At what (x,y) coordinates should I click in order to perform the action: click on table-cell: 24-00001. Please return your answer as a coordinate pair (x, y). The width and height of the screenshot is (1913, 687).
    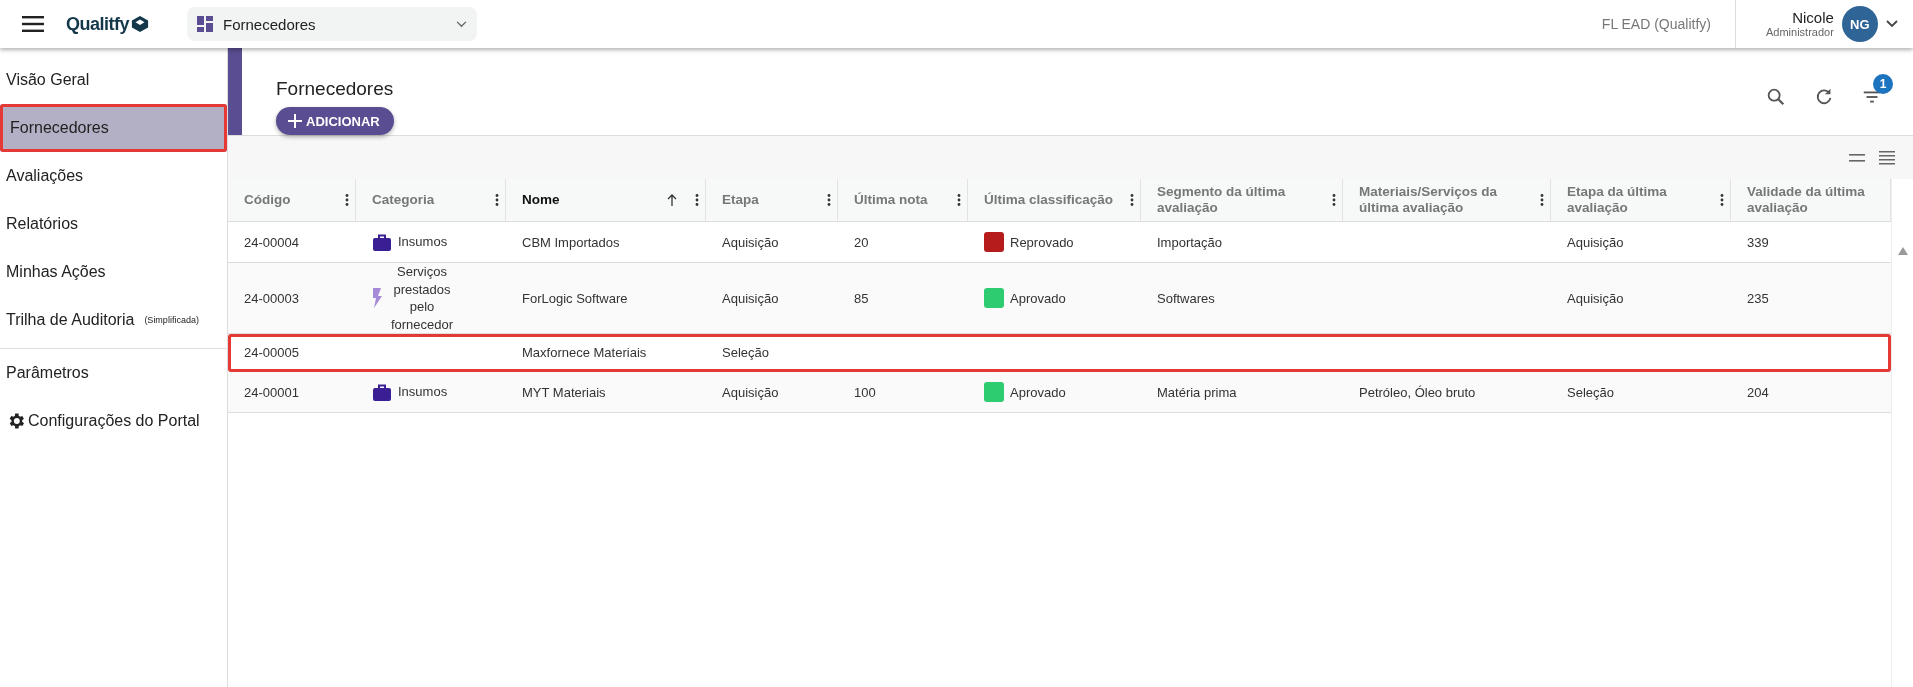
    Looking at the image, I should click on (271, 392).